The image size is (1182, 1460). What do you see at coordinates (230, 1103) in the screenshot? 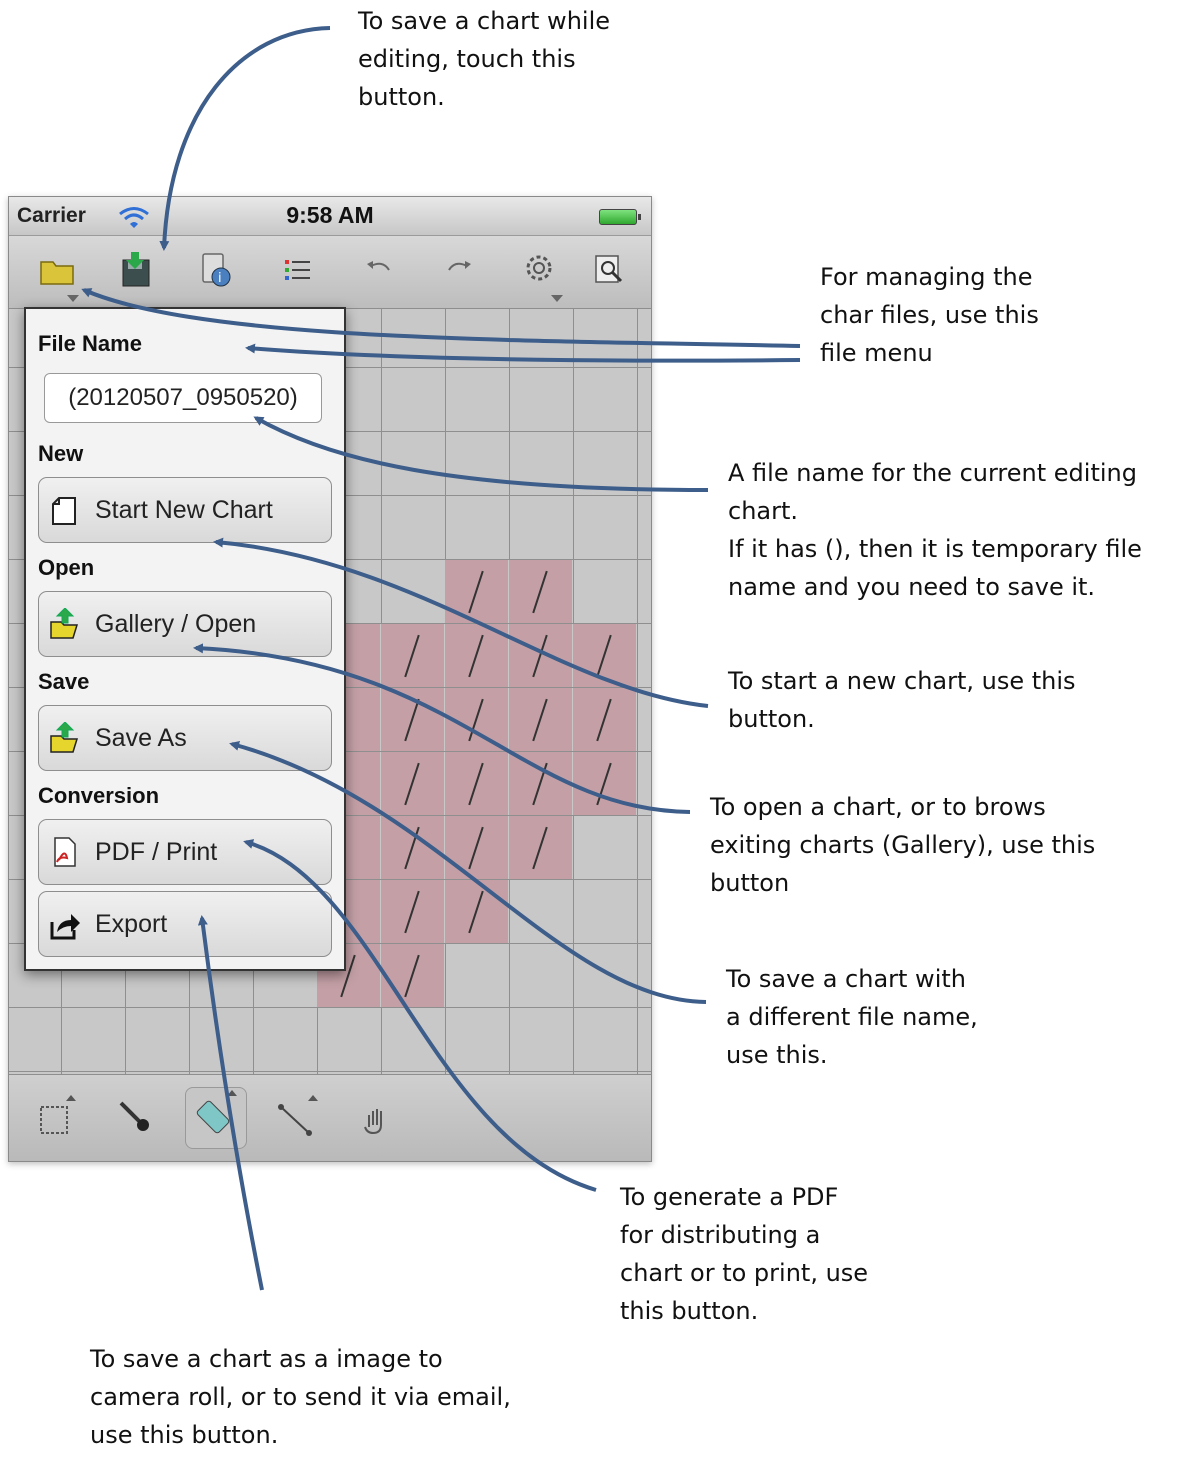
I see `arrow-export` at bounding box center [230, 1103].